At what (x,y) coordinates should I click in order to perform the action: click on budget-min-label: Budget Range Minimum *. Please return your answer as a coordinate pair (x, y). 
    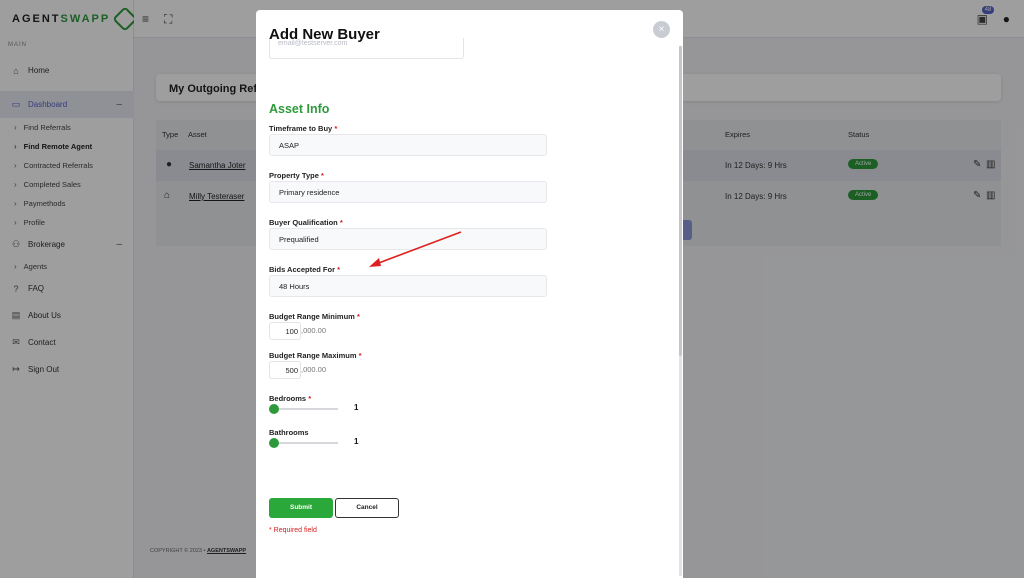
    Looking at the image, I should click on (314, 316).